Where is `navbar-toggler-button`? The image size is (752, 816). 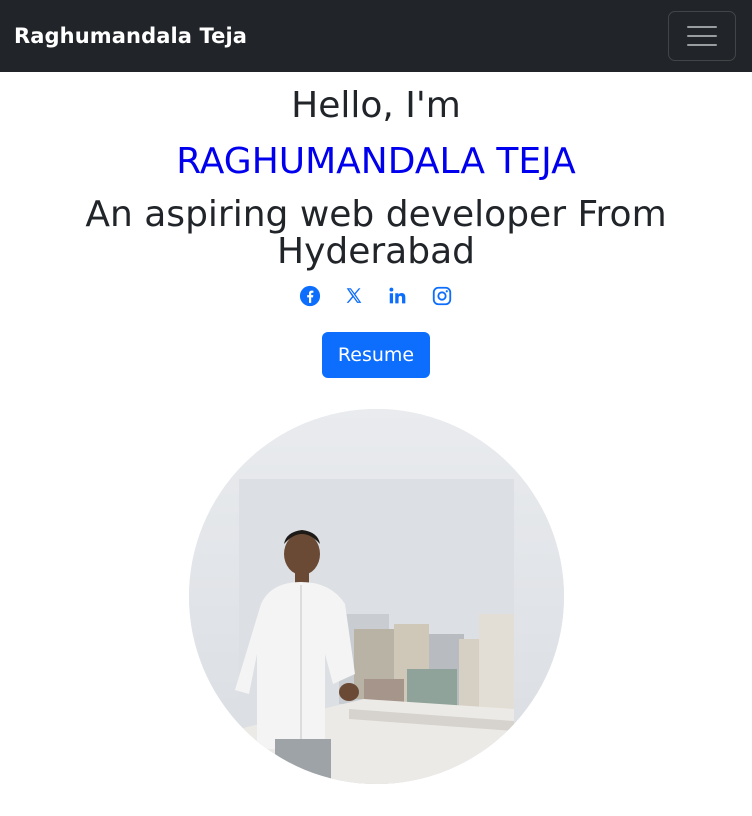
navbar-toggler-button is located at coordinates (702, 36).